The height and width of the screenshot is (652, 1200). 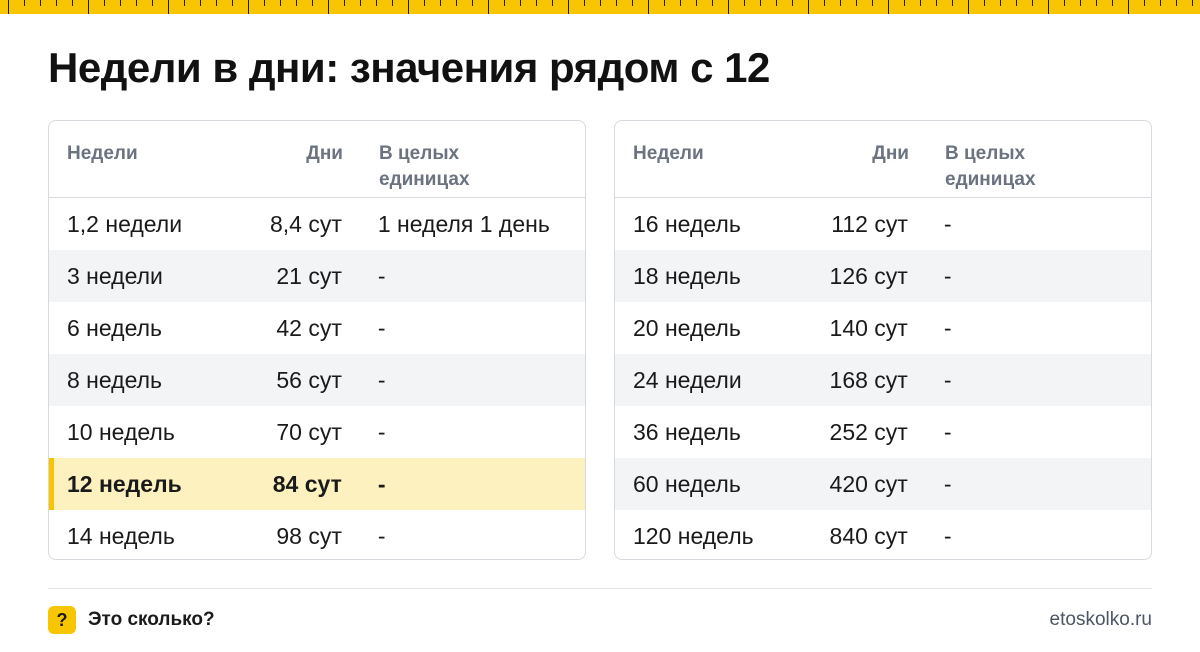 I want to click on table-row: 18 недель 126 сут -, so click(x=883, y=276).